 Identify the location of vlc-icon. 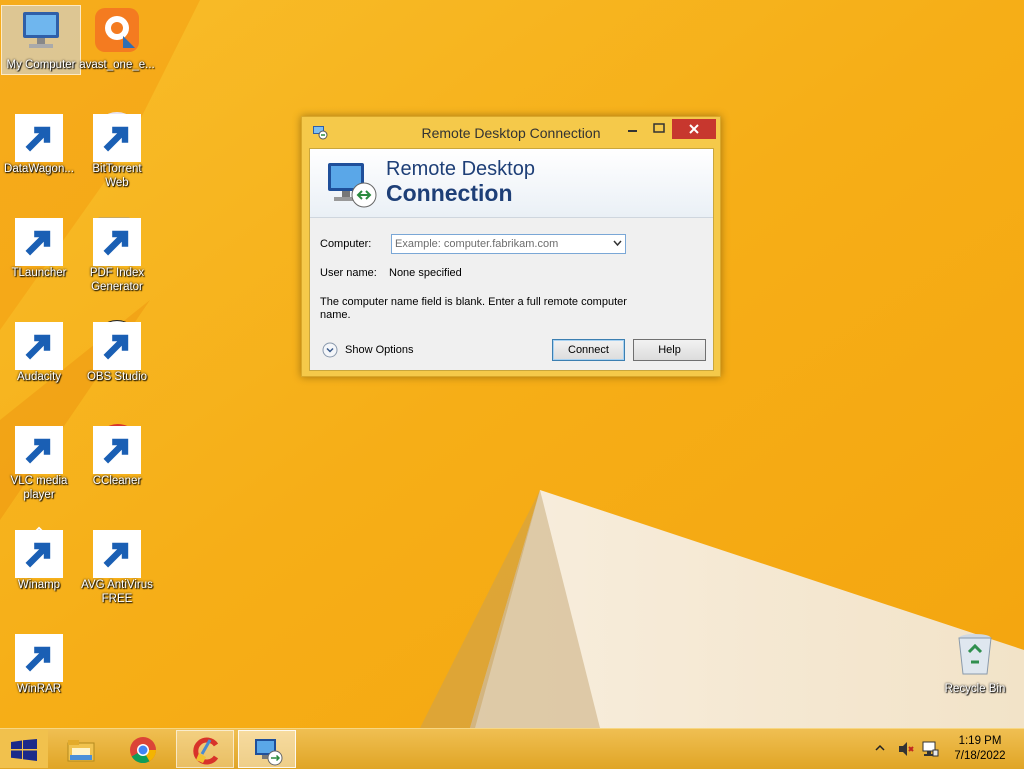
(39, 448).